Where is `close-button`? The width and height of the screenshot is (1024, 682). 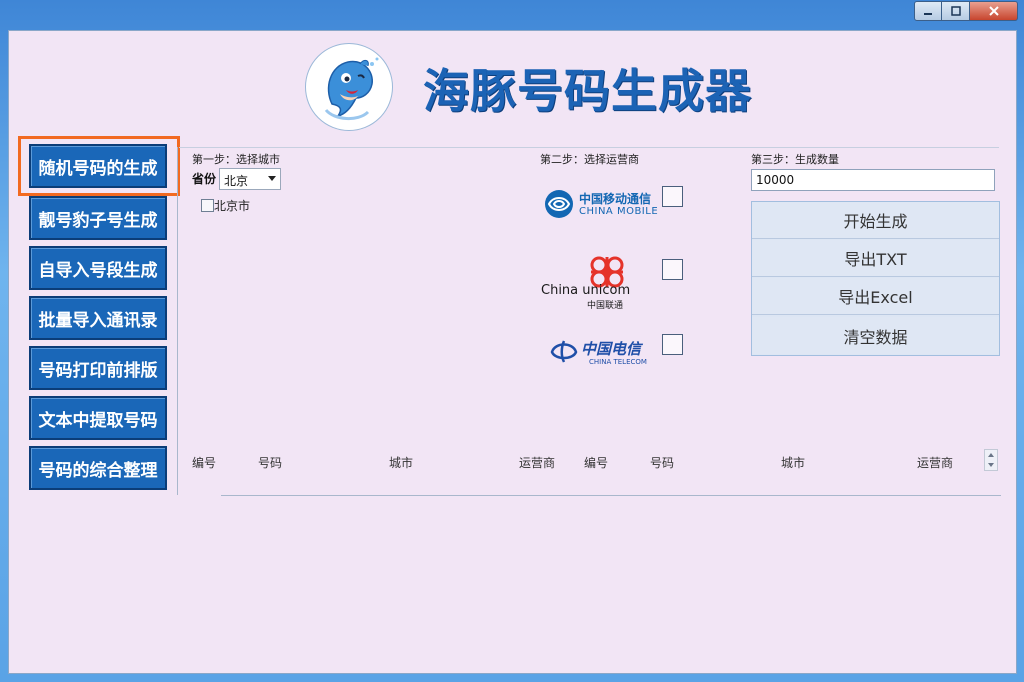
close-button is located at coordinates (994, 11).